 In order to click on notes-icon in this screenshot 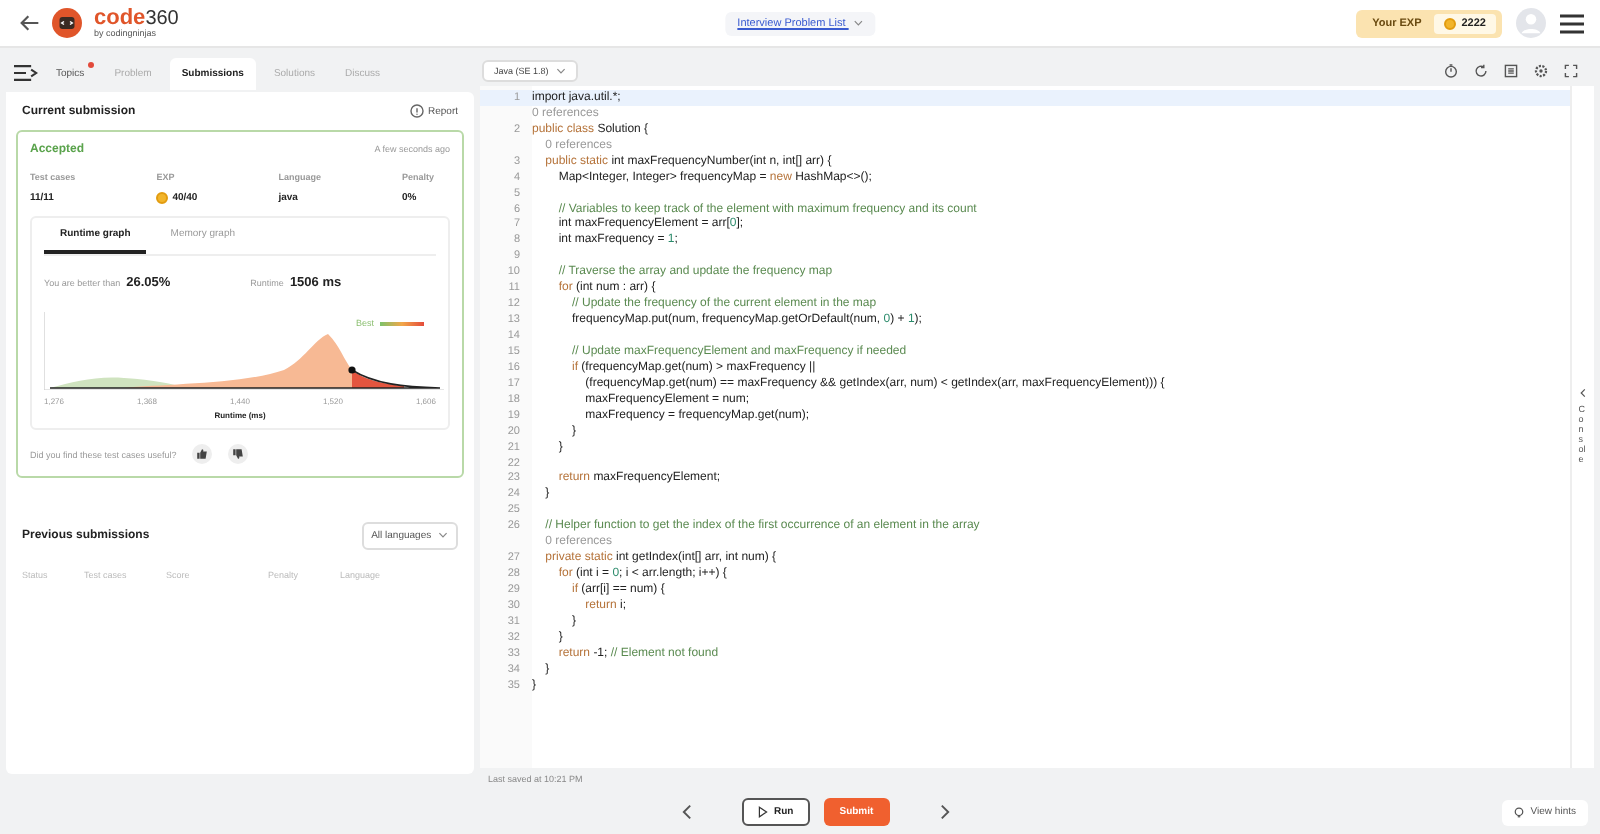, I will do `click(1511, 70)`.